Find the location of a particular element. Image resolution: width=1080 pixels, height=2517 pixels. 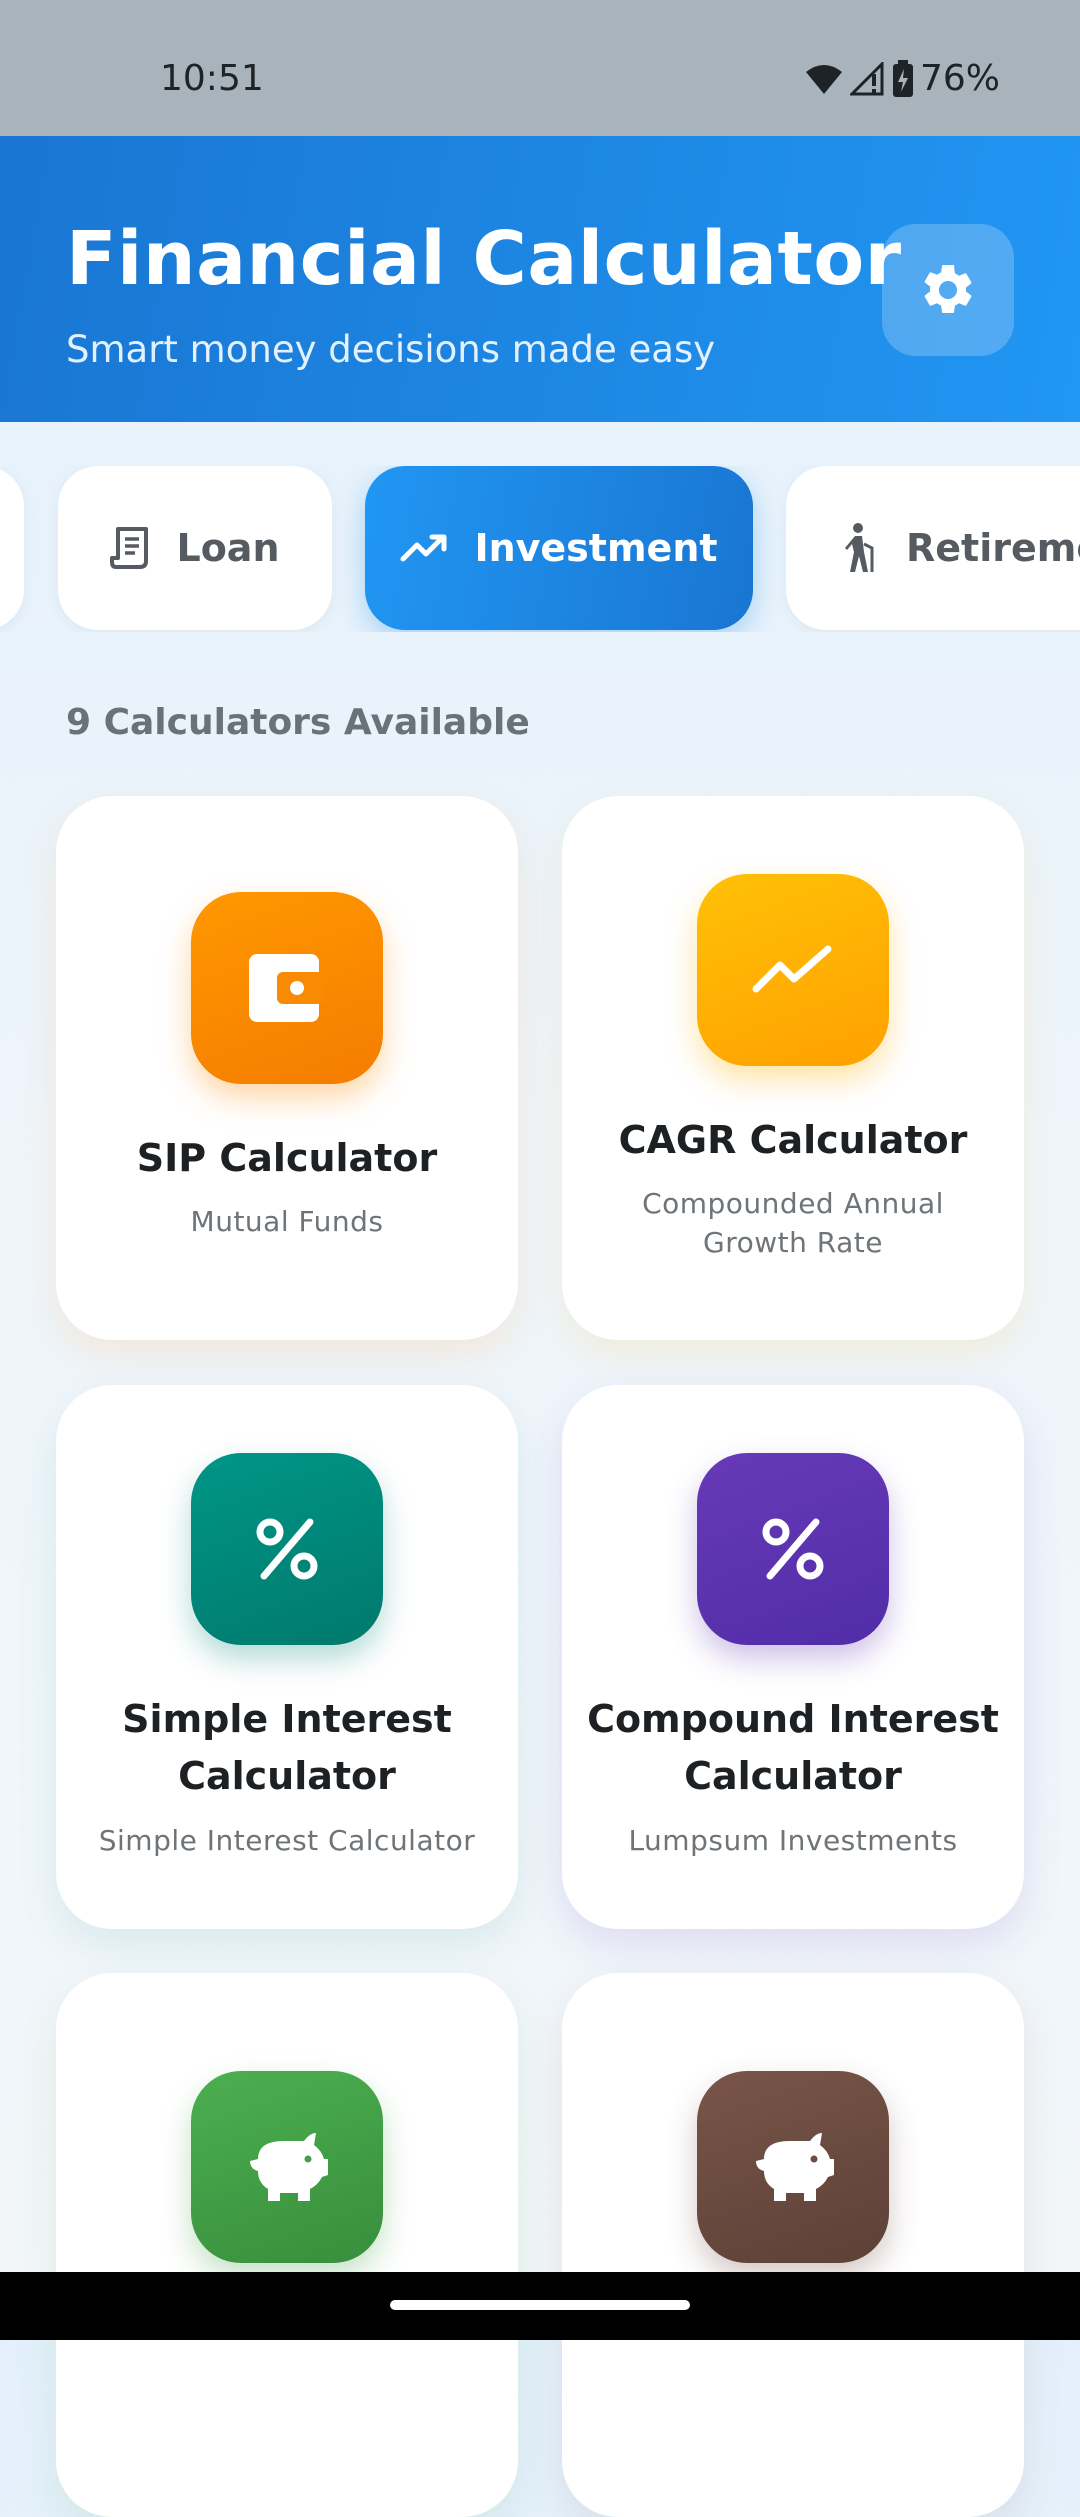

page-title: Financial Calculator is located at coordinates (484, 259).